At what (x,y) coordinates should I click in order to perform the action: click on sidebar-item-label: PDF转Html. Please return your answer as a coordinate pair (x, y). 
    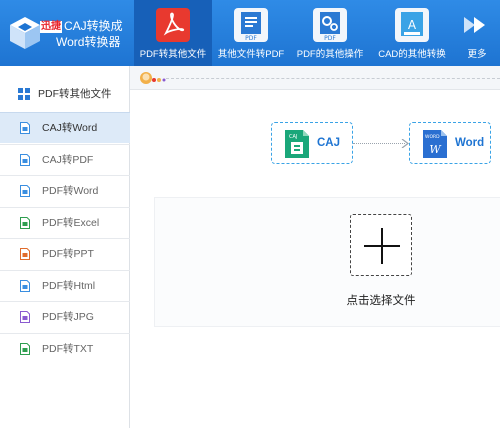
    Looking at the image, I should click on (69, 285).